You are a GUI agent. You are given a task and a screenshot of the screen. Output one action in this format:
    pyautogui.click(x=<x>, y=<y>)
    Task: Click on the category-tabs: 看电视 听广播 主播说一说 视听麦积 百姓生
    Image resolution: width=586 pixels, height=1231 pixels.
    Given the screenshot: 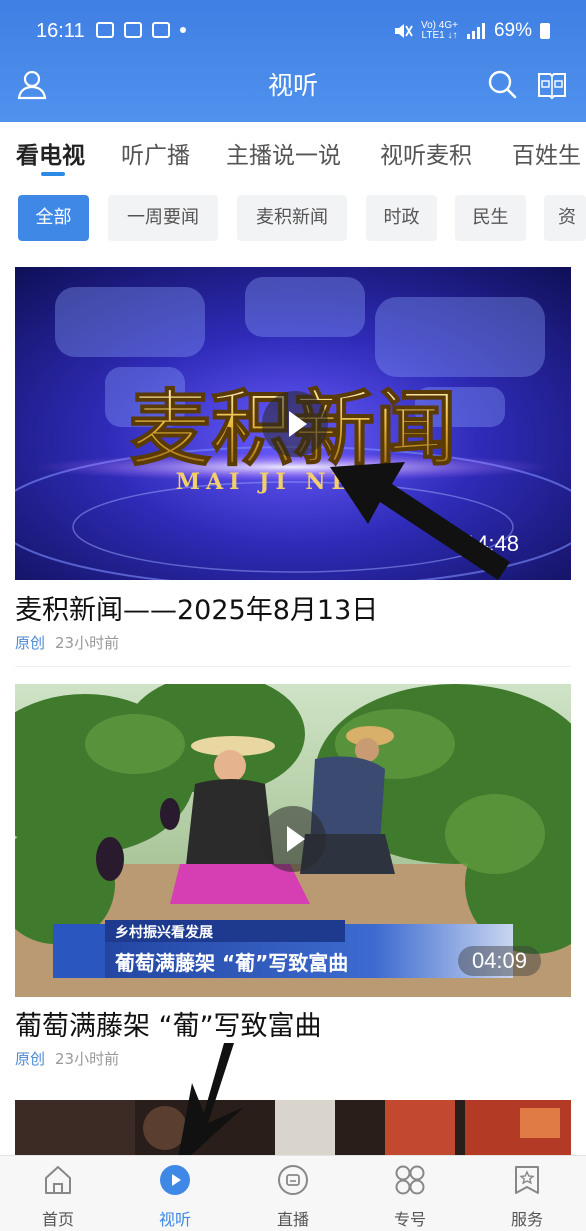 What is the action you would take?
    pyautogui.click(x=293, y=150)
    